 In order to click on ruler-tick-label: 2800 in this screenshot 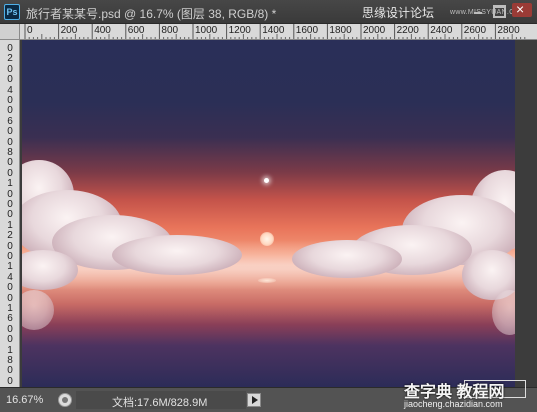, I will do `click(508, 30)`.